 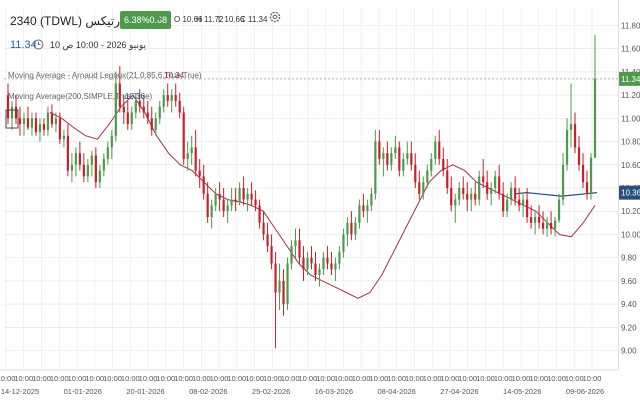 What do you see at coordinates (585, 391) in the screenshot?
I see `date-tick-label: 09-06-2026` at bounding box center [585, 391].